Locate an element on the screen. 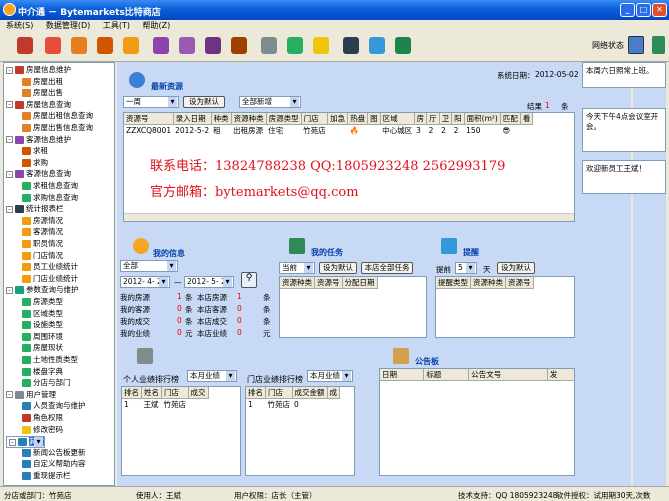  rent-house-button is located at coordinates (53, 46).